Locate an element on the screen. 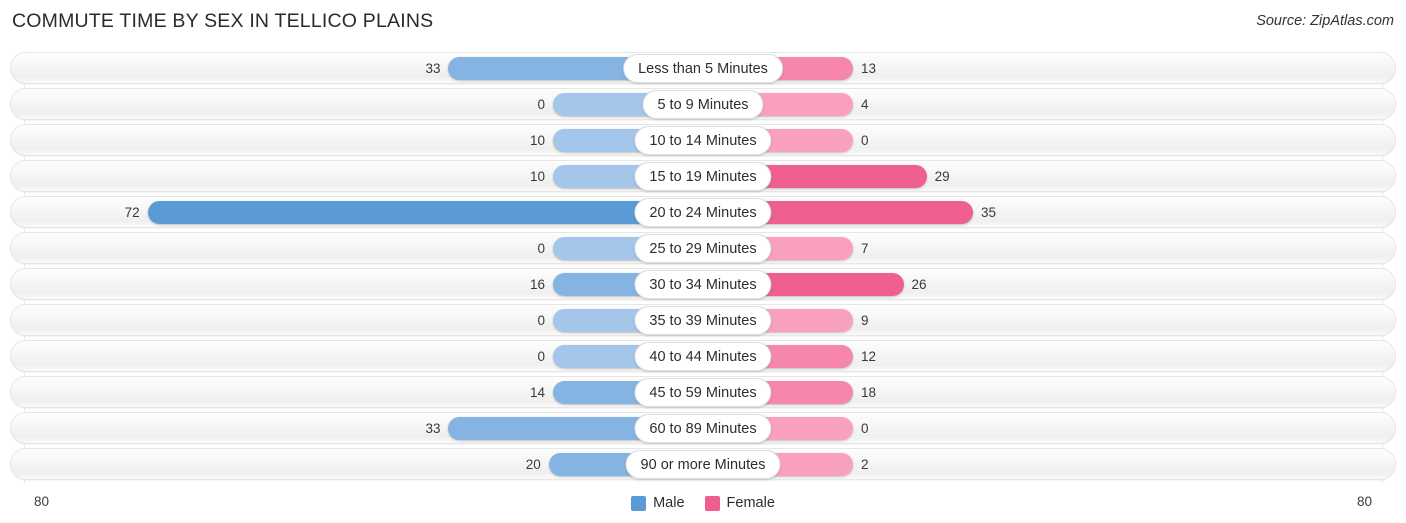 This screenshot has height=523, width=1406. chart-row: 20 2 90 or more Minutes is located at coordinates (703, 465).